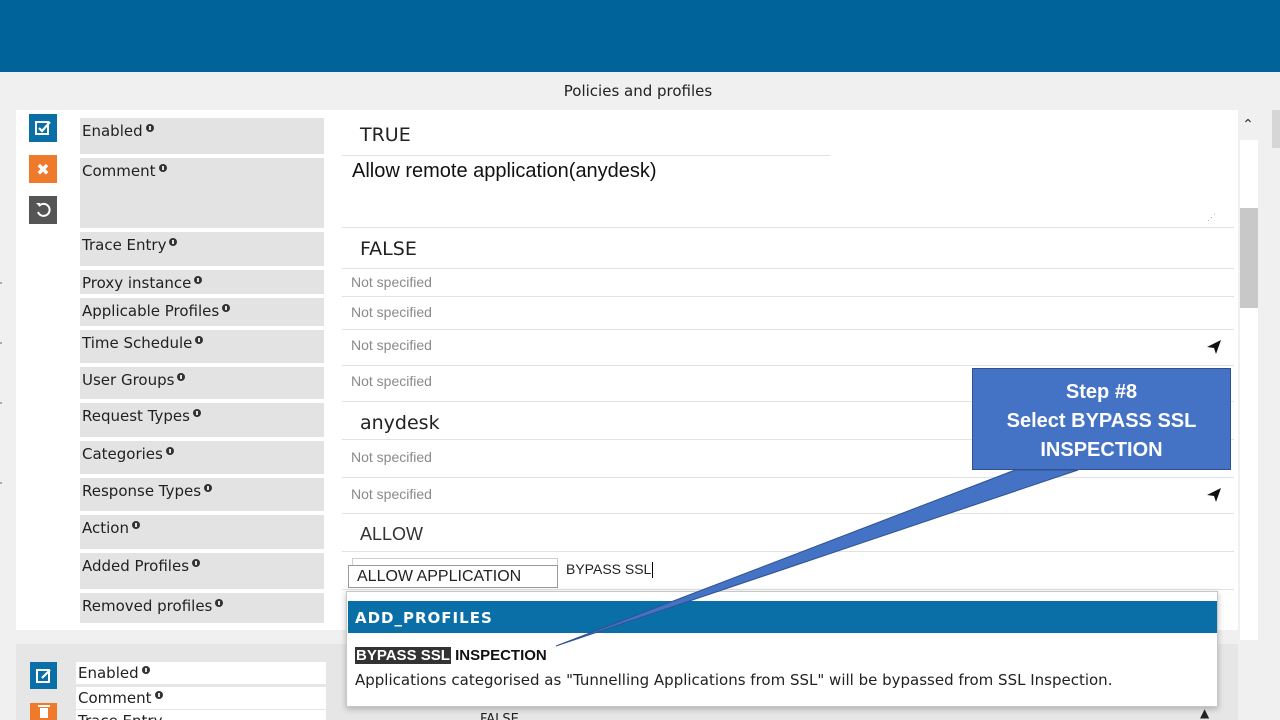  Describe the element at coordinates (788, 348) in the screenshot. I see `time-schedule-field: Not specified` at that location.